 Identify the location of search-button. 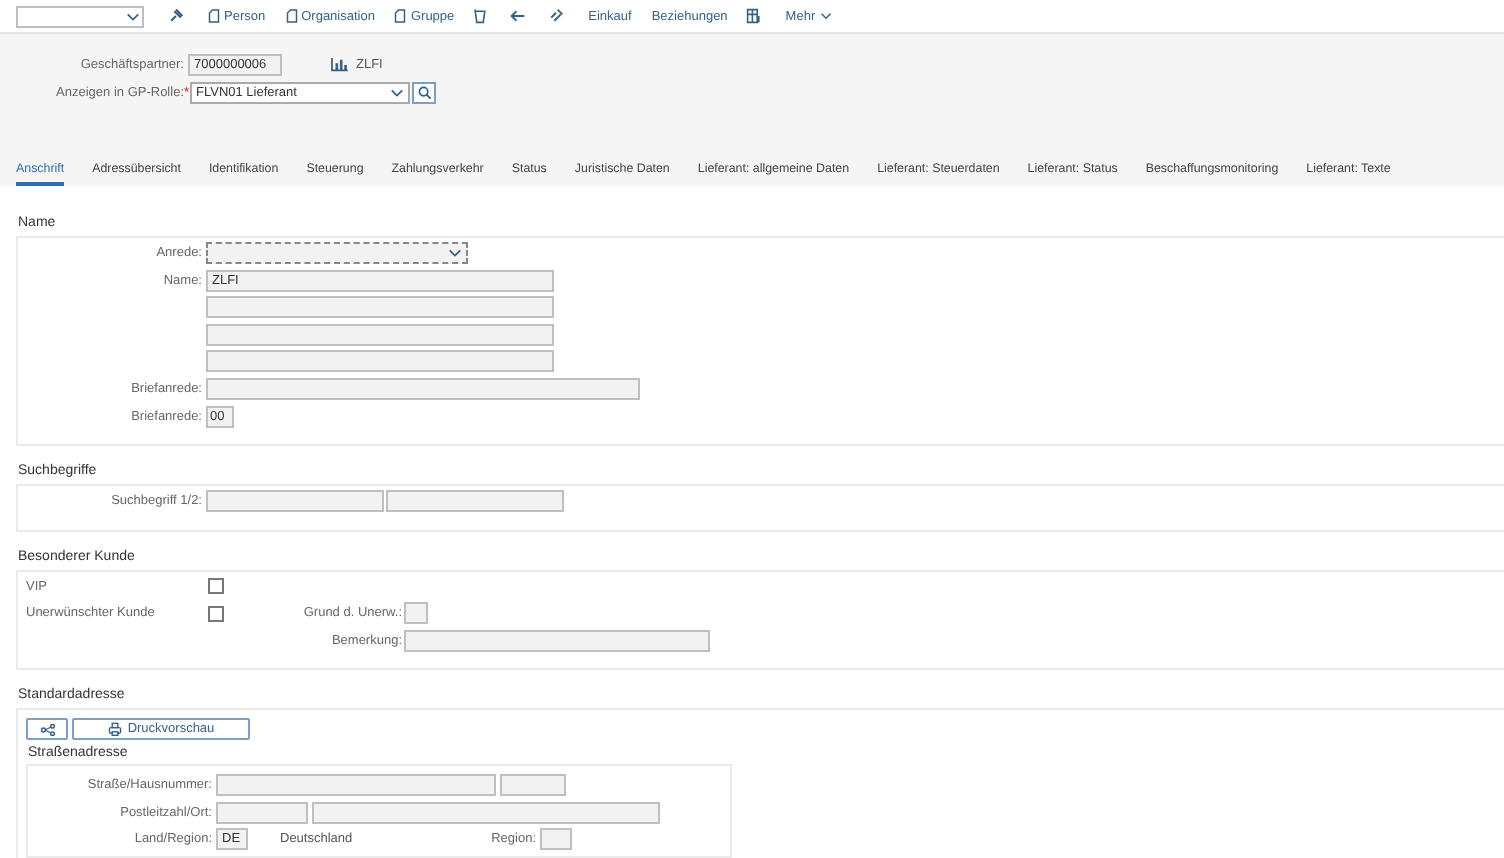
(424, 93).